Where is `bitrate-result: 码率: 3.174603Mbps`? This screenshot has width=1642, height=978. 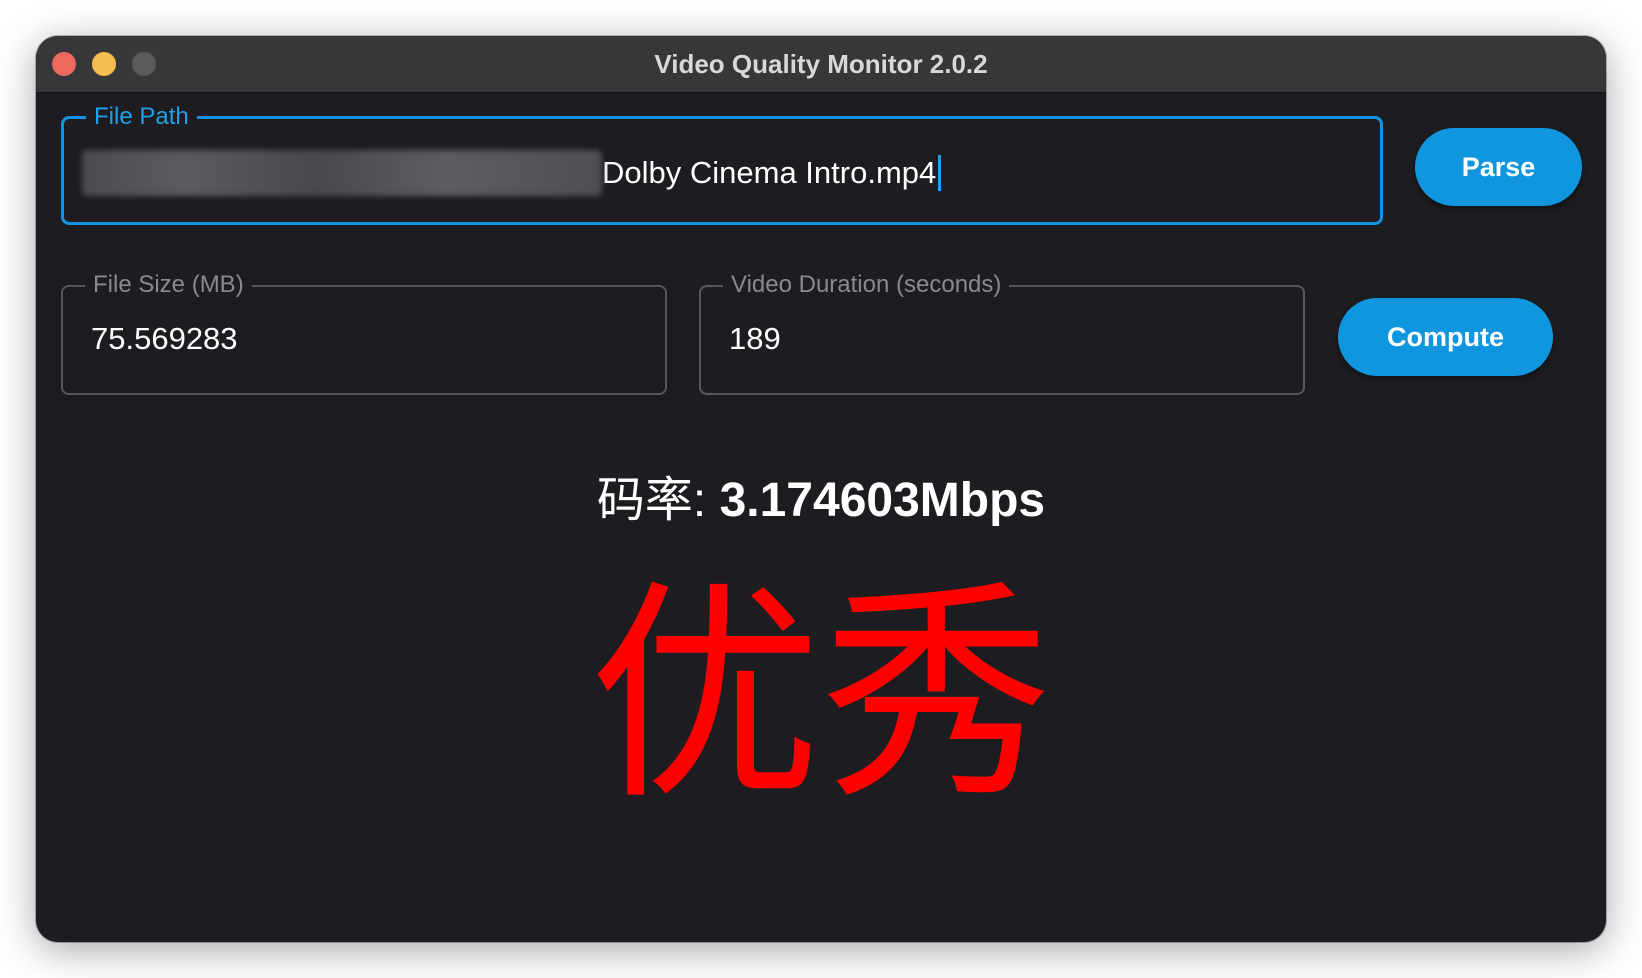 bitrate-result: 码率: 3.174603Mbps is located at coordinates (821, 495).